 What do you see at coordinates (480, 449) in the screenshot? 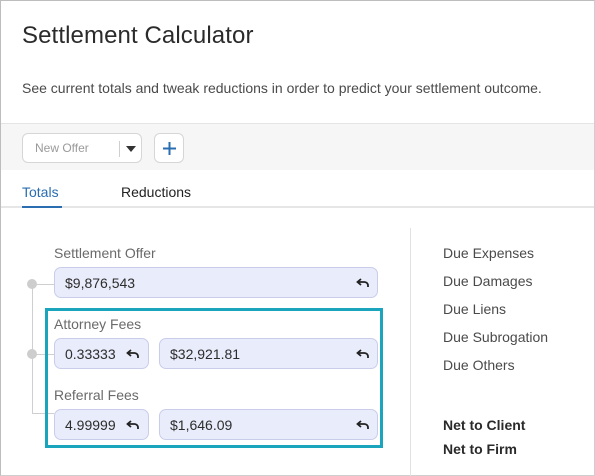
I see `net-to-firm-label: Net to Firm` at bounding box center [480, 449].